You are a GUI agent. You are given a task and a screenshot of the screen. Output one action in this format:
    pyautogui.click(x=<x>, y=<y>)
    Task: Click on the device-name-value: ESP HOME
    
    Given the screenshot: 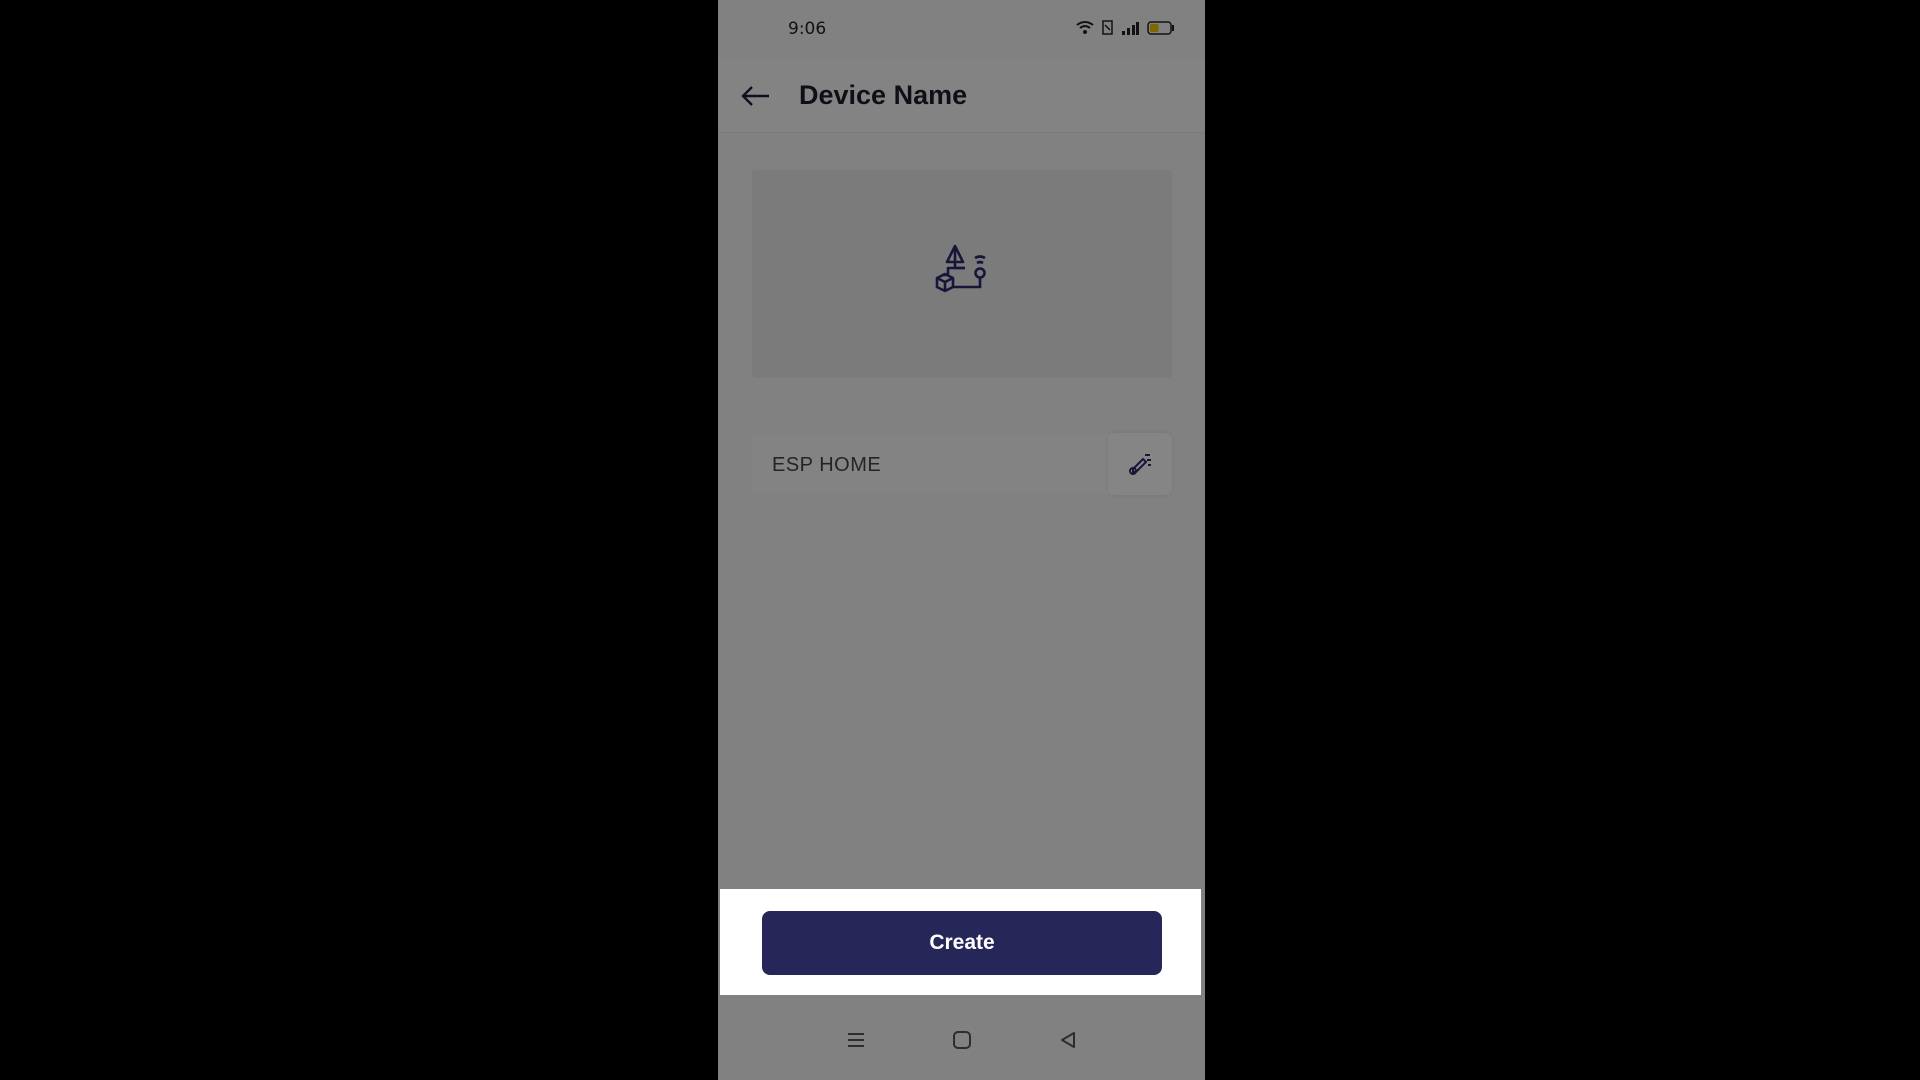 What is the action you would take?
    pyautogui.click(x=827, y=465)
    